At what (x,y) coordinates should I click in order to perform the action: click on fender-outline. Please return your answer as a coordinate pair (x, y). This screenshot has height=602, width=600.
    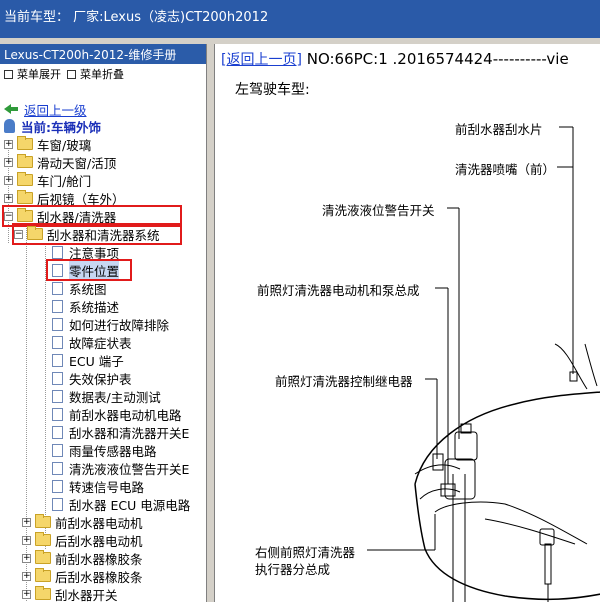
    Looking at the image, I should click on (571, 366).